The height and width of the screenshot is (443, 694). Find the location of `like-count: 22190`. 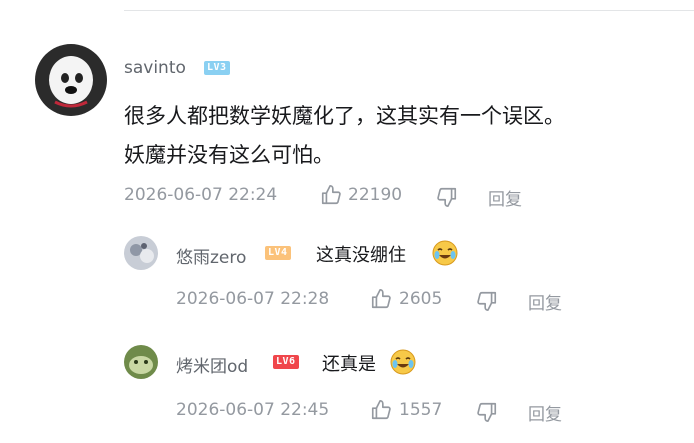

like-count: 22190 is located at coordinates (375, 195).